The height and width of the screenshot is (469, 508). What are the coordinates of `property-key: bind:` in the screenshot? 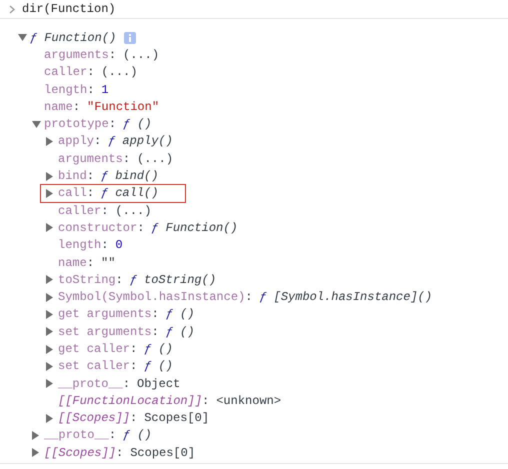 It's located at (76, 176).